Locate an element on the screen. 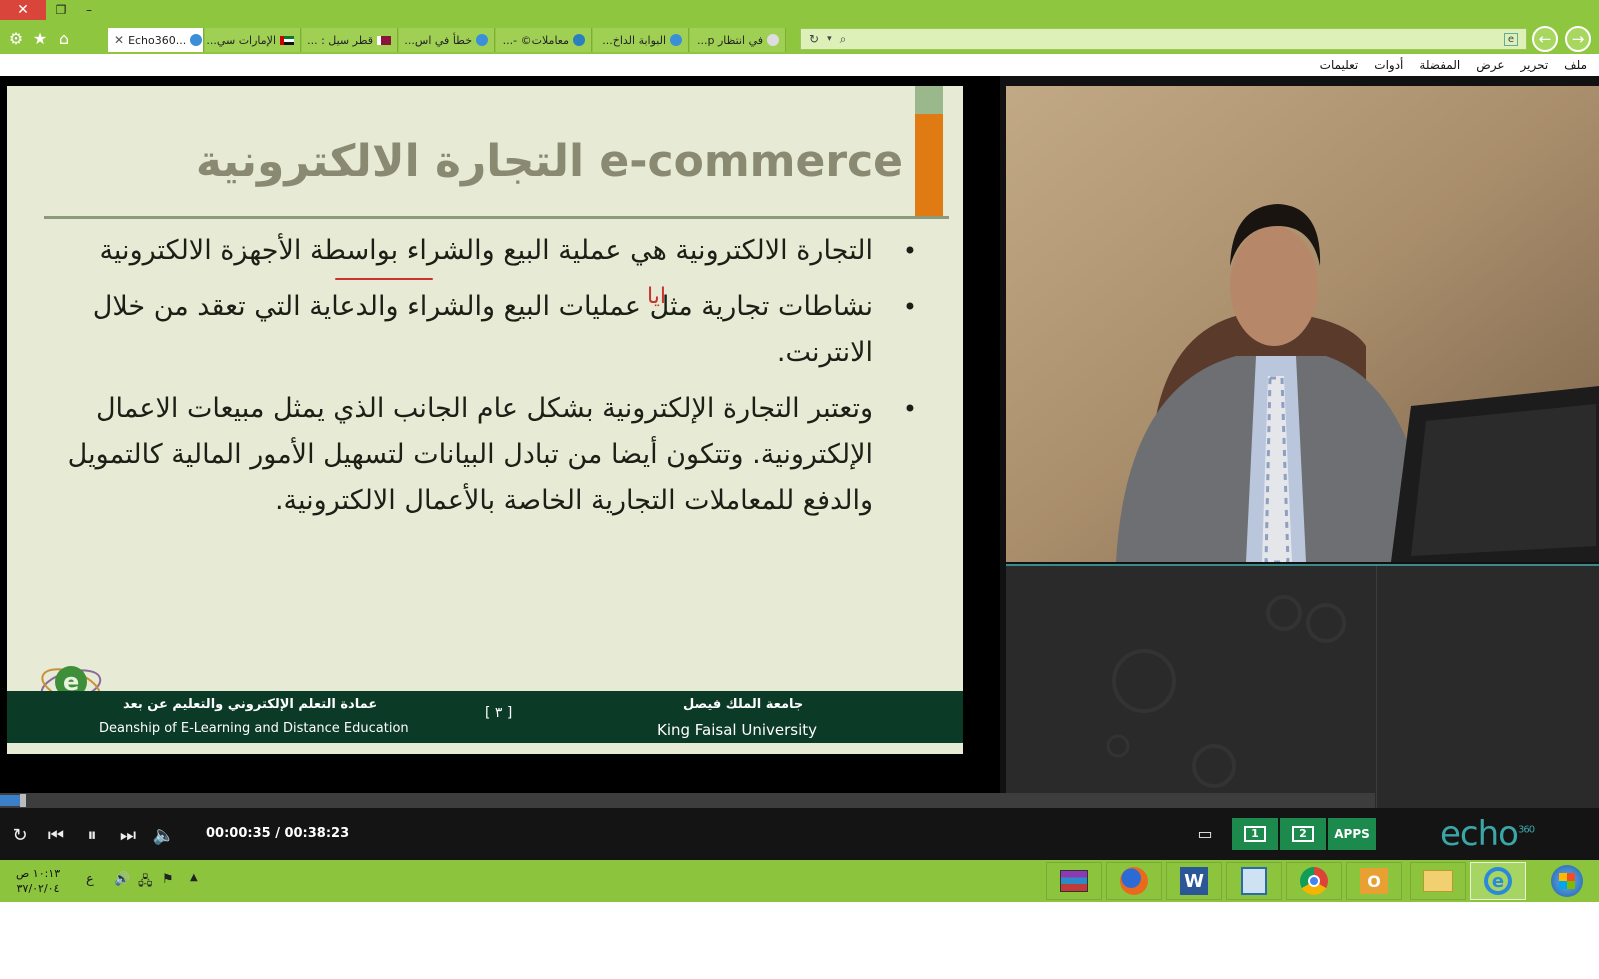  compat-view-icon: e is located at coordinates (1510, 39).